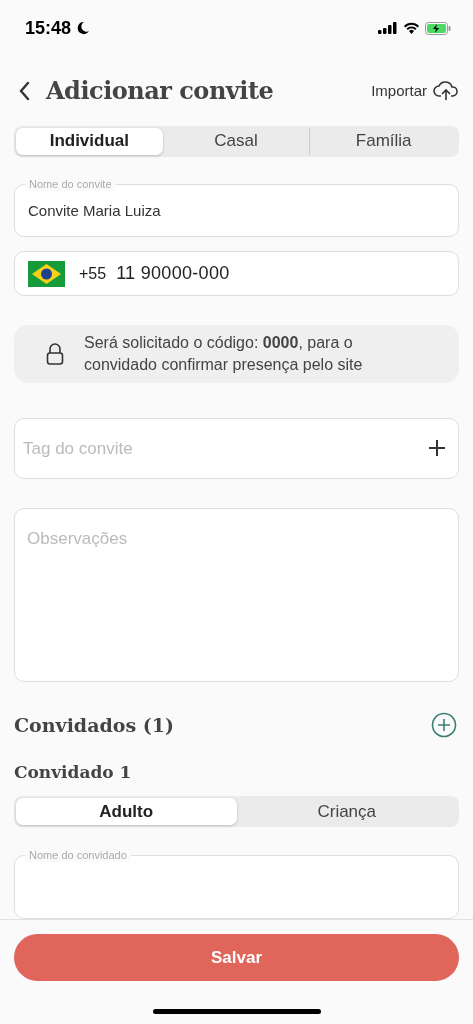  Describe the element at coordinates (236, 449) in the screenshot. I see `tag-field: Tag do convite` at that location.